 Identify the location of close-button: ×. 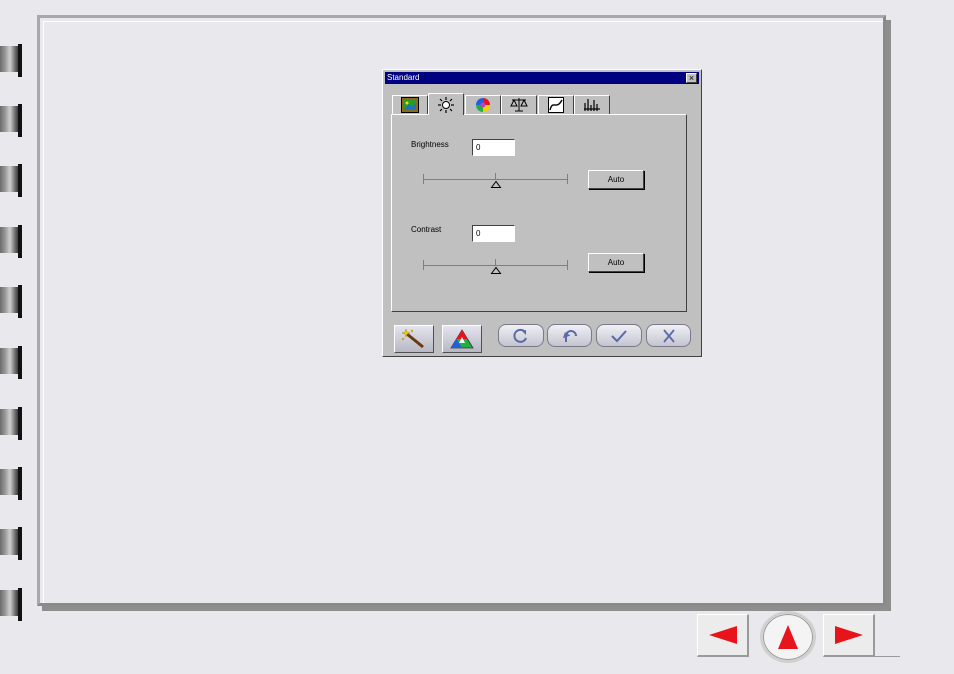
(691, 78).